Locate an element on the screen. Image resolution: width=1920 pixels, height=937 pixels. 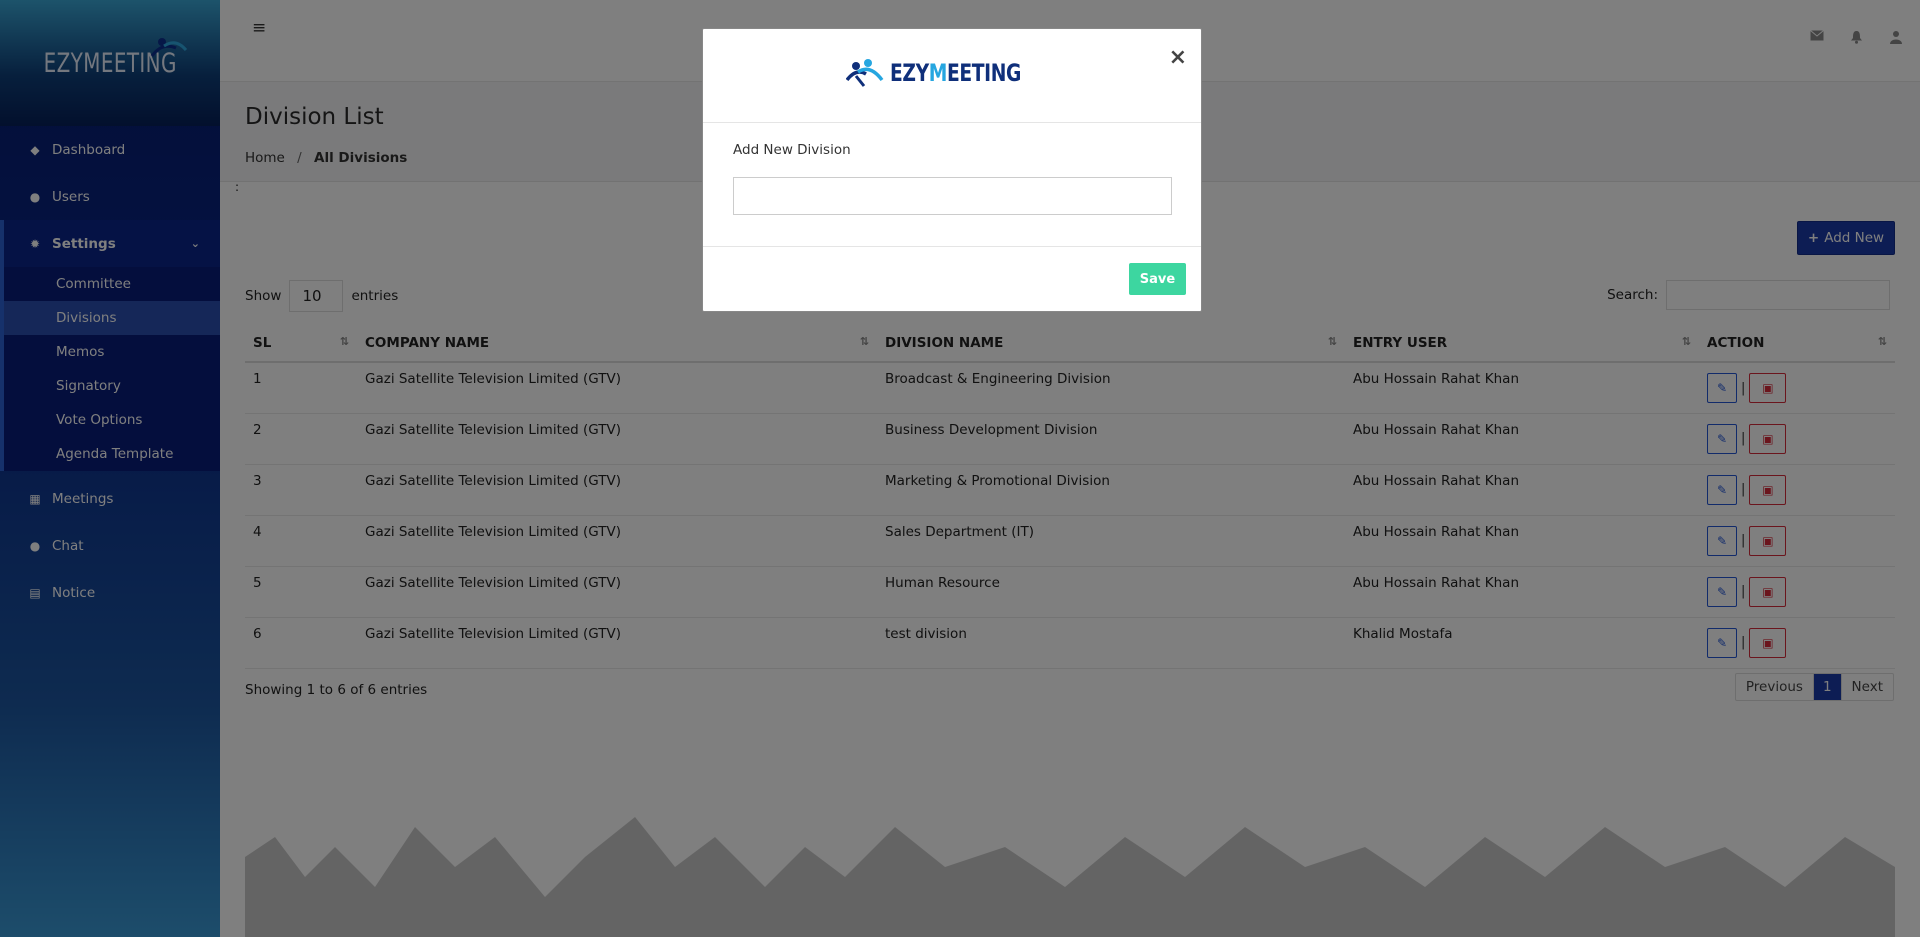
modal-logo: EZYMEETING is located at coordinates (952, 73).